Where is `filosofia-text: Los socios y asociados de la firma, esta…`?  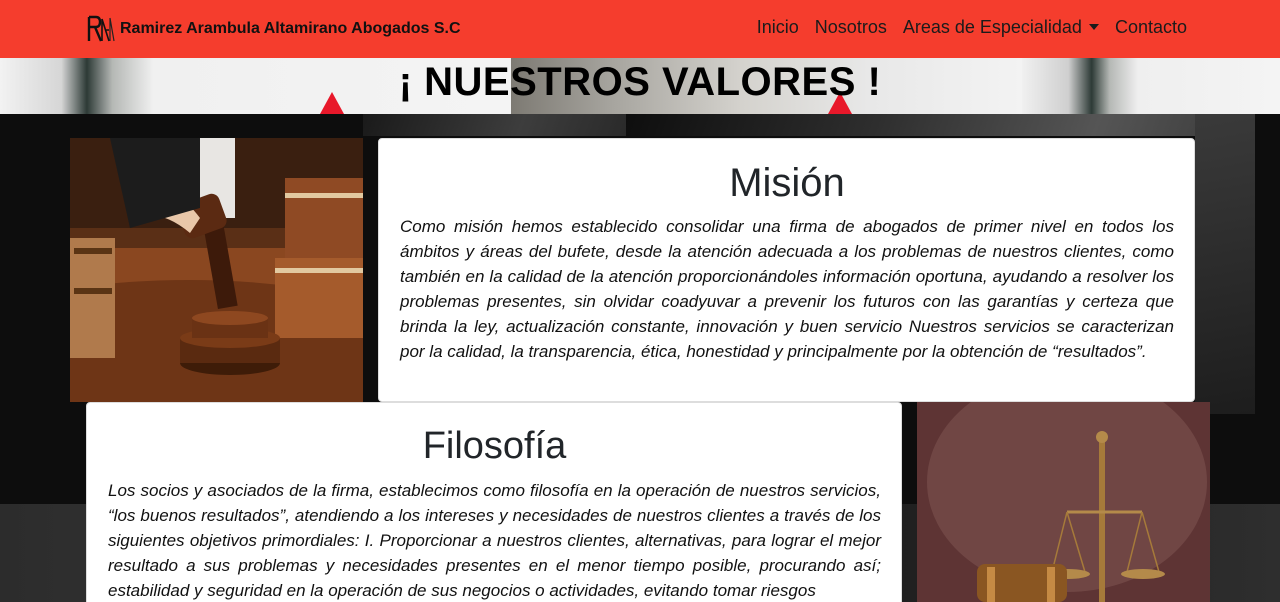
filosofia-text: Los socios y asociados de la firma, esta… is located at coordinates (494, 540).